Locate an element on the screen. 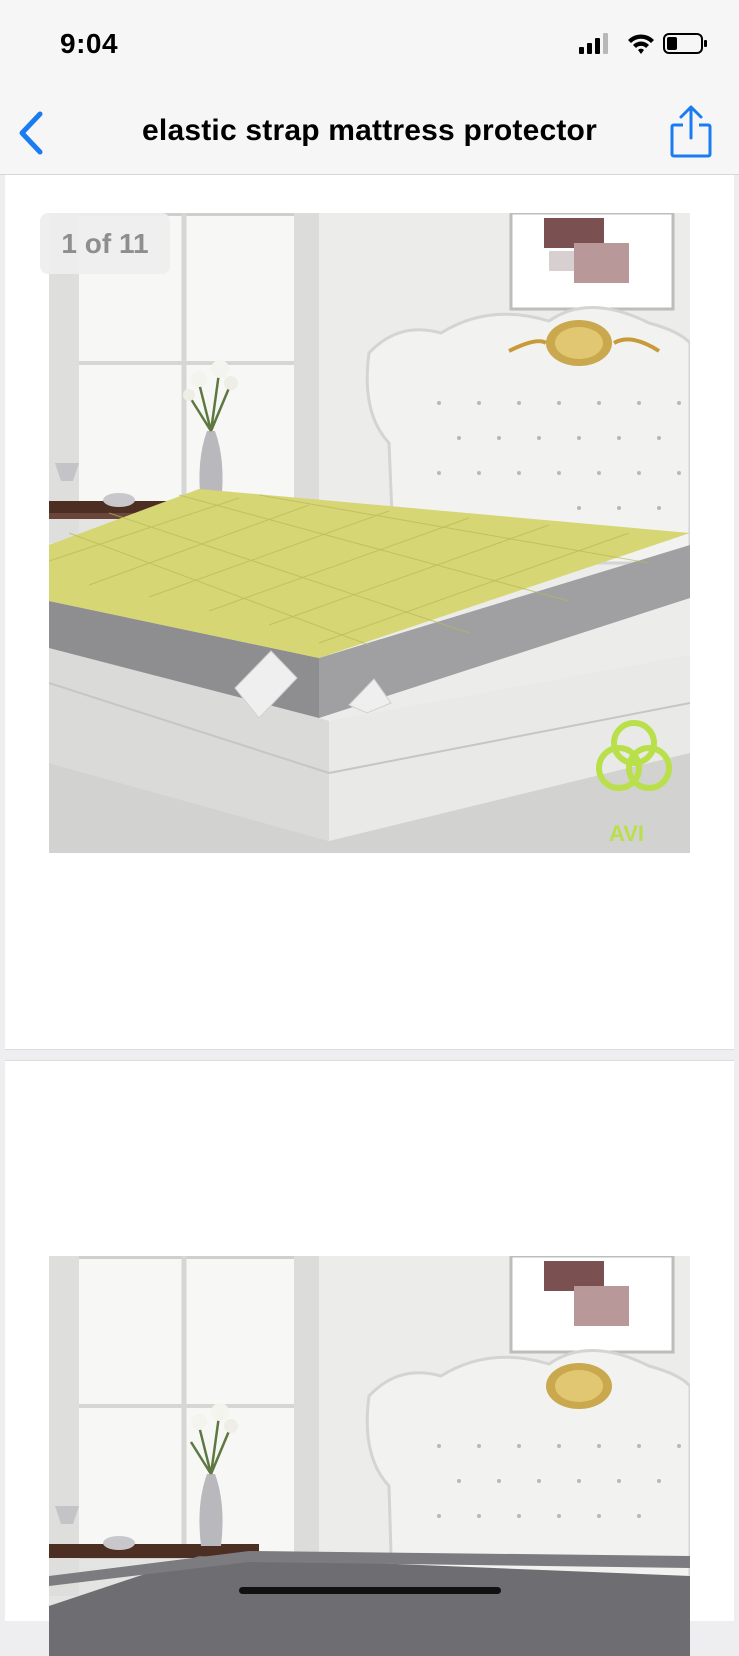 The image size is (739, 1656). cellular-signal-icon is located at coordinates (593, 43).